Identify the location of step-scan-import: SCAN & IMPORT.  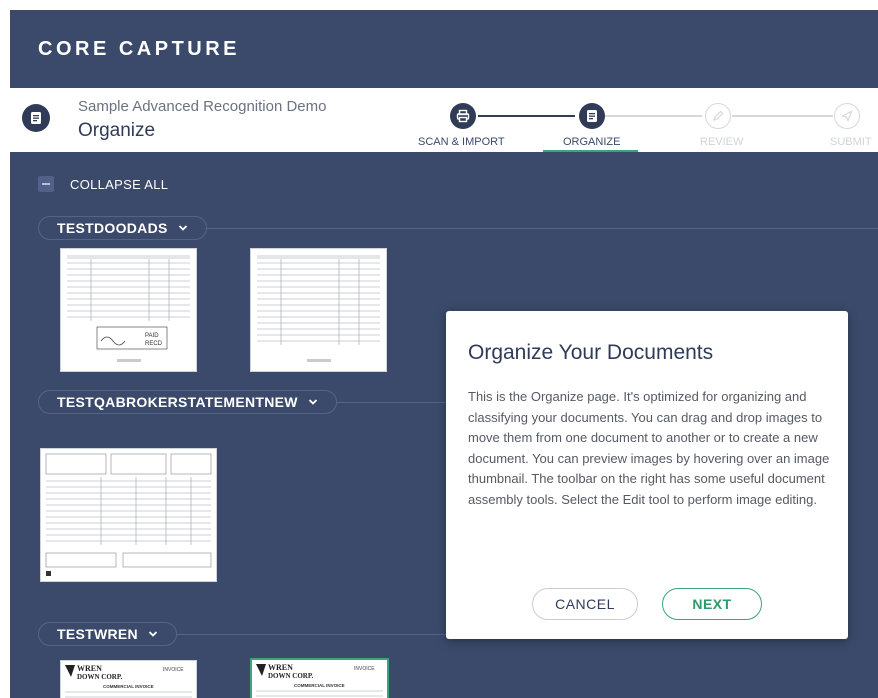
(455, 120).